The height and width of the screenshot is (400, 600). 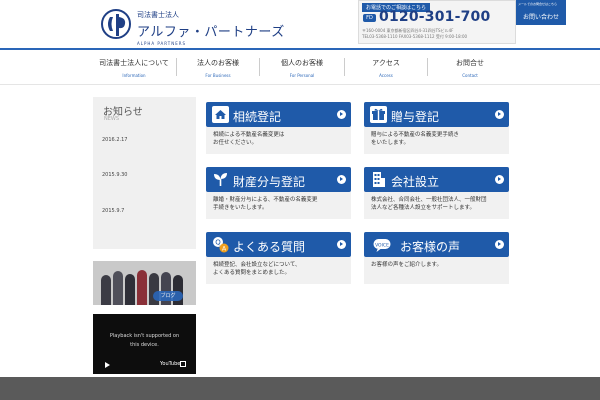 What do you see at coordinates (134, 63) in the screenshot?
I see `nav-label: 司法書士法人について` at bounding box center [134, 63].